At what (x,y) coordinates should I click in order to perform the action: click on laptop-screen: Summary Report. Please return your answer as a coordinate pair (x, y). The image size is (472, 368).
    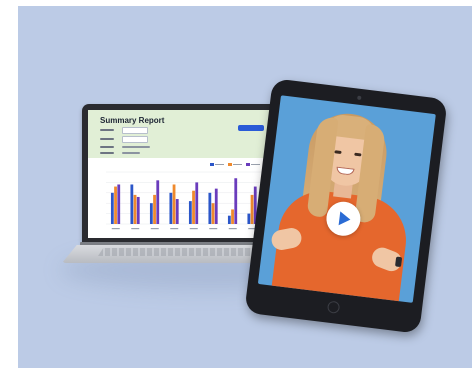
    Looking at the image, I should click on (182, 174).